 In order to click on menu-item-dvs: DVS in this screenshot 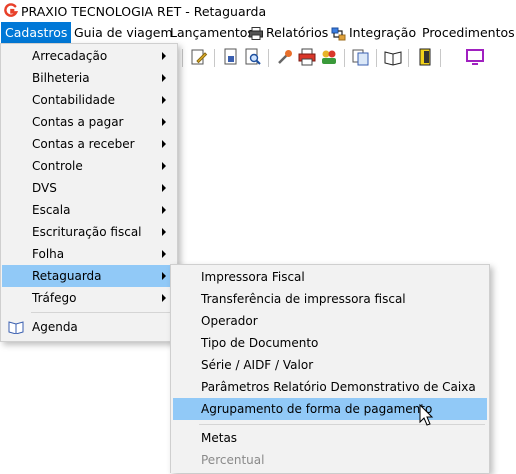, I will do `click(88, 188)`.